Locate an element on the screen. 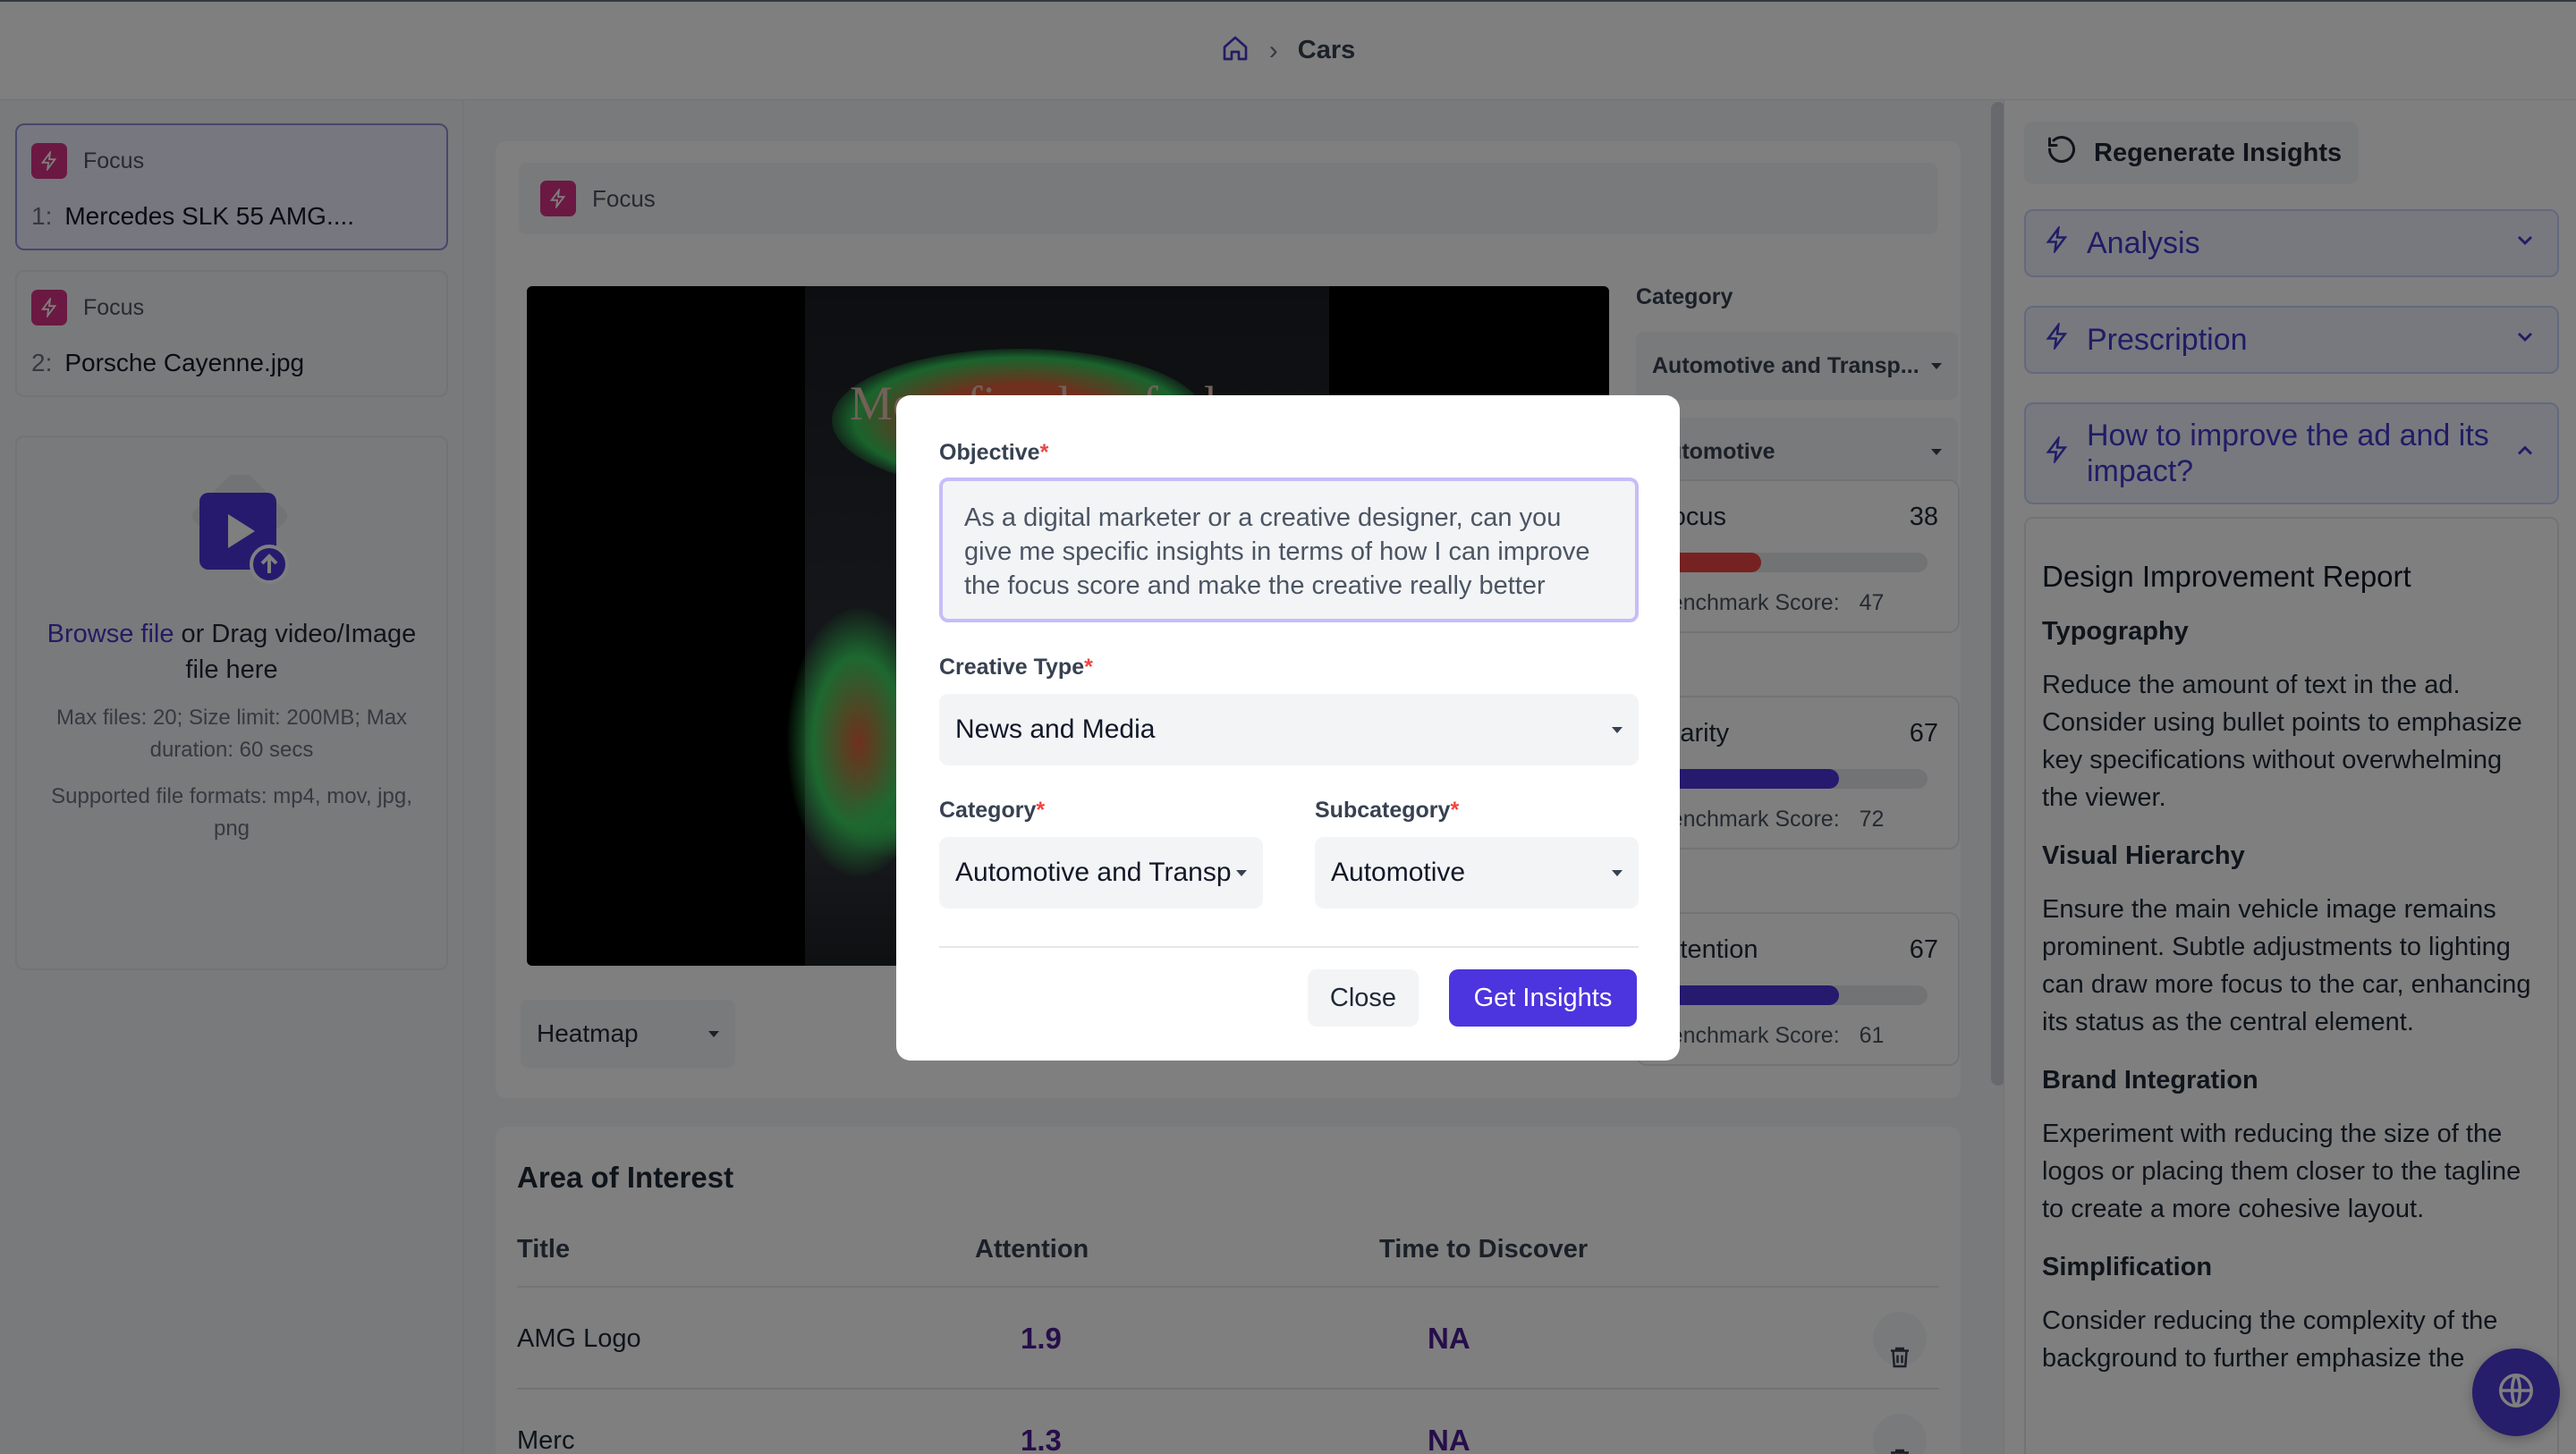 This screenshot has height=1454, width=2576. subcategory-select: Automotive is located at coordinates (1477, 873).